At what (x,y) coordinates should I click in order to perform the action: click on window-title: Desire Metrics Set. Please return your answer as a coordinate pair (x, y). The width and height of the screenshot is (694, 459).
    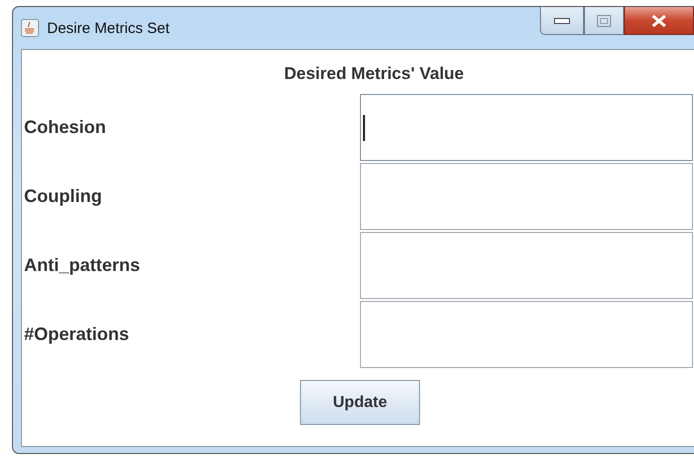
    Looking at the image, I should click on (108, 28).